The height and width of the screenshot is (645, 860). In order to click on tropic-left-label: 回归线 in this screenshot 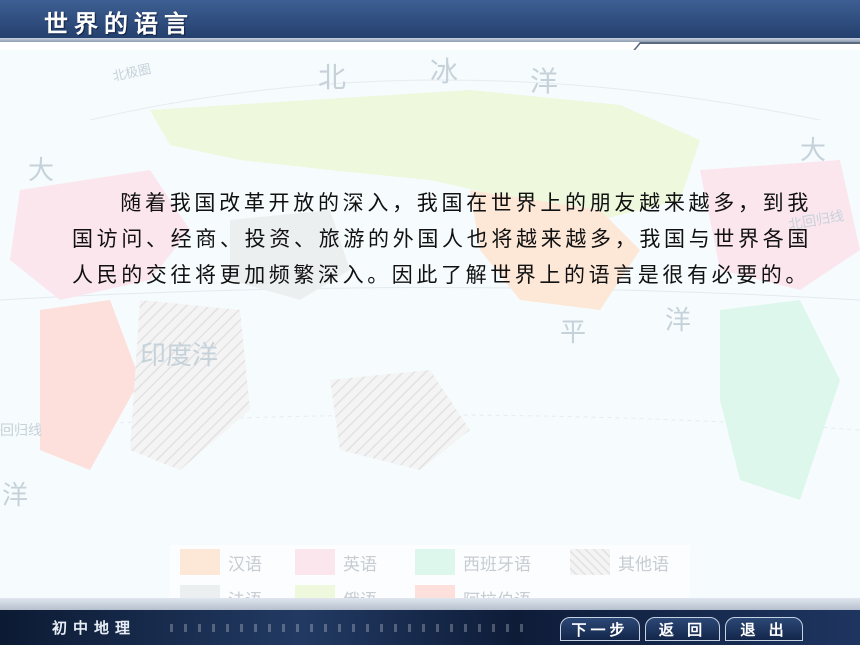, I will do `click(21, 431)`.